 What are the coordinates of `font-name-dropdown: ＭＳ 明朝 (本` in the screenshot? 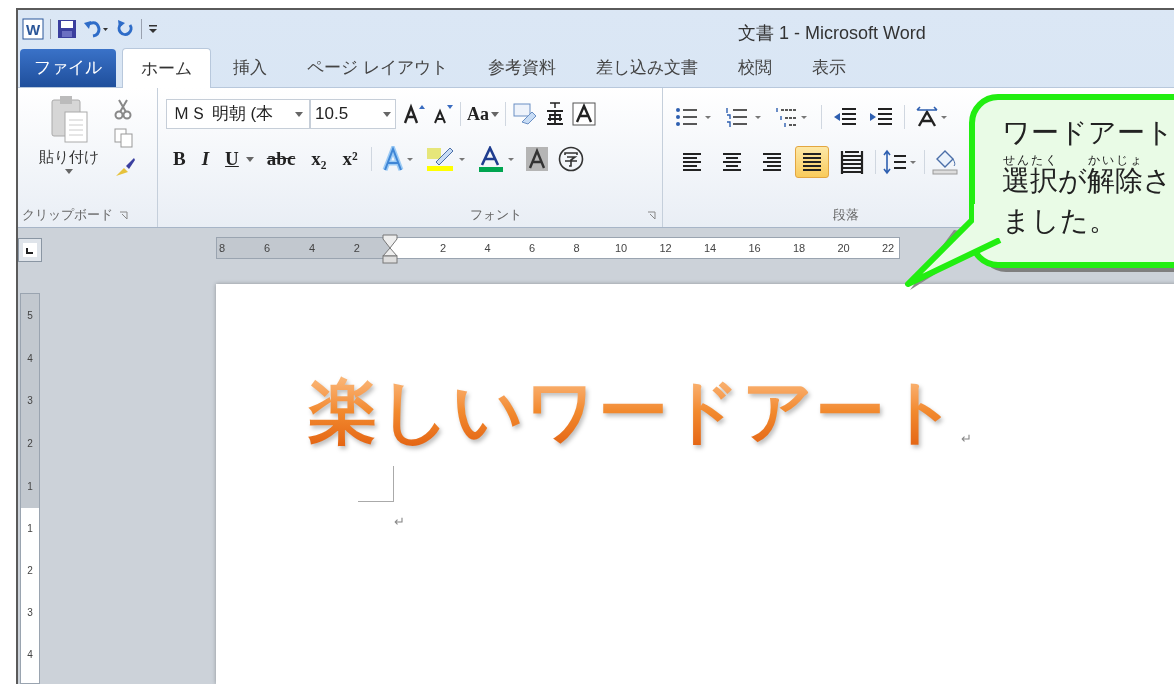 It's located at (238, 114).